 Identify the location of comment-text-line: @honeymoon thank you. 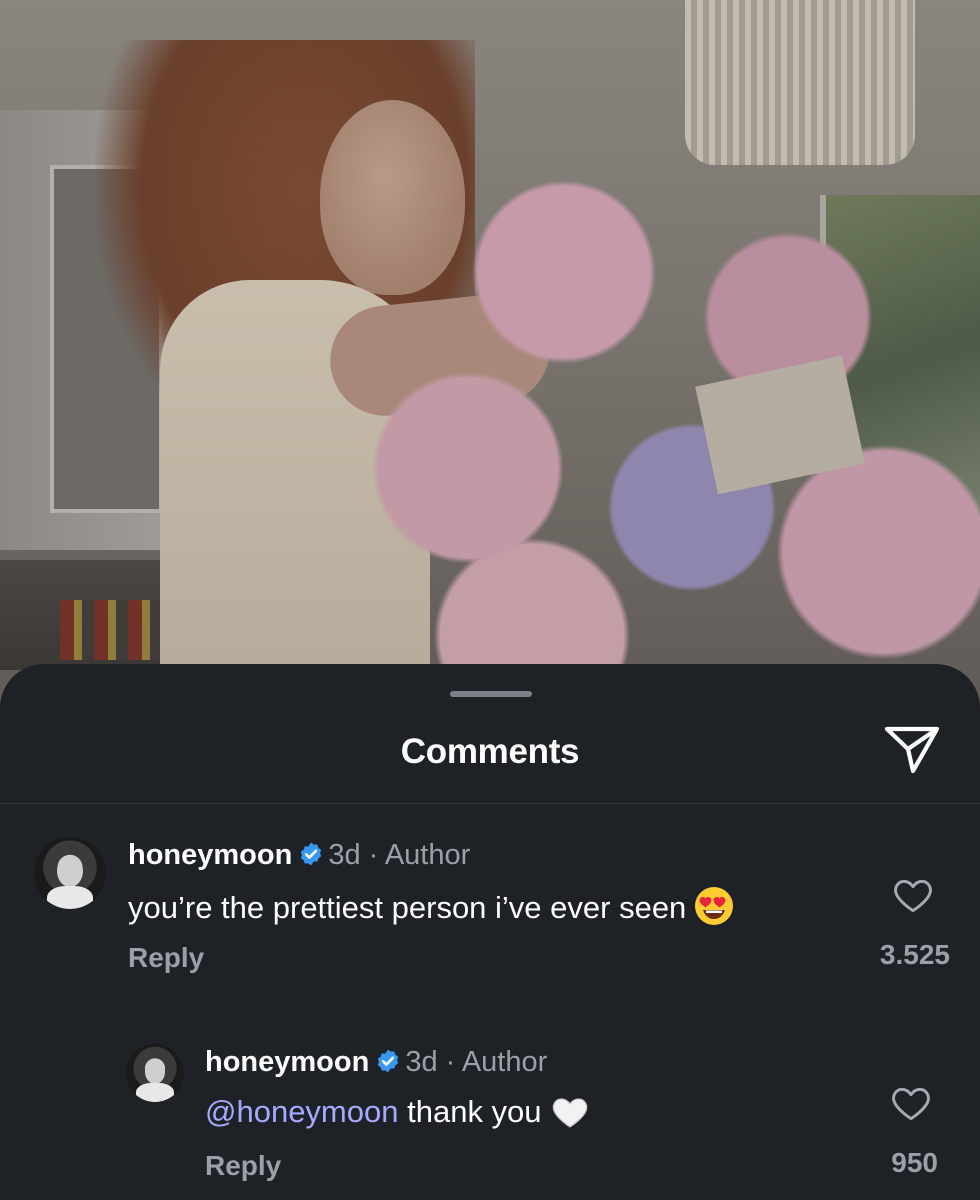
(397, 1115).